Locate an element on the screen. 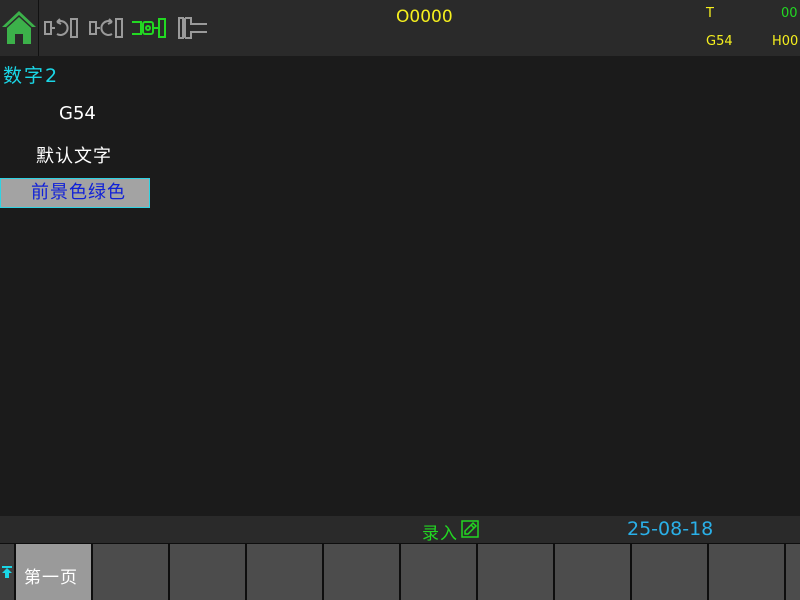  chuck-icon is located at coordinates (193, 28).